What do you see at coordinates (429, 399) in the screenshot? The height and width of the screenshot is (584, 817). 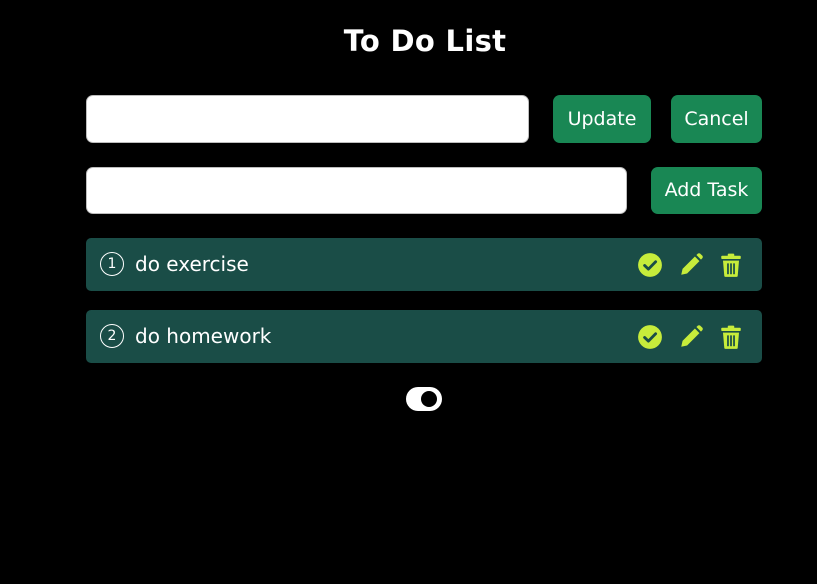 I see `toggle-knob` at bounding box center [429, 399].